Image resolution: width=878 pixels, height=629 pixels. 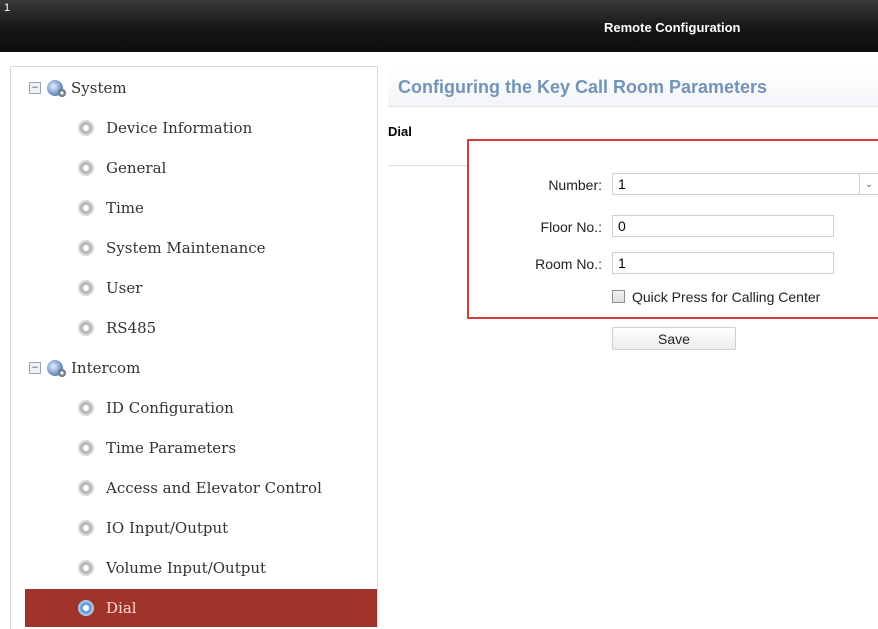 I want to click on tree-item-label: RS485, so click(x=131, y=328).